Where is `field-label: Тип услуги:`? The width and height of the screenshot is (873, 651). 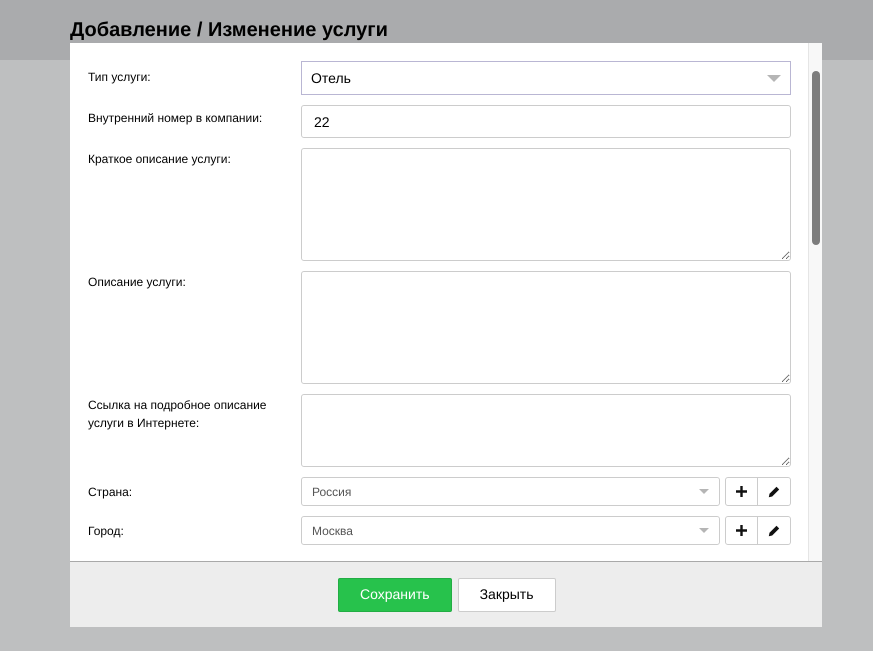 field-label: Тип услуги: is located at coordinates (120, 77).